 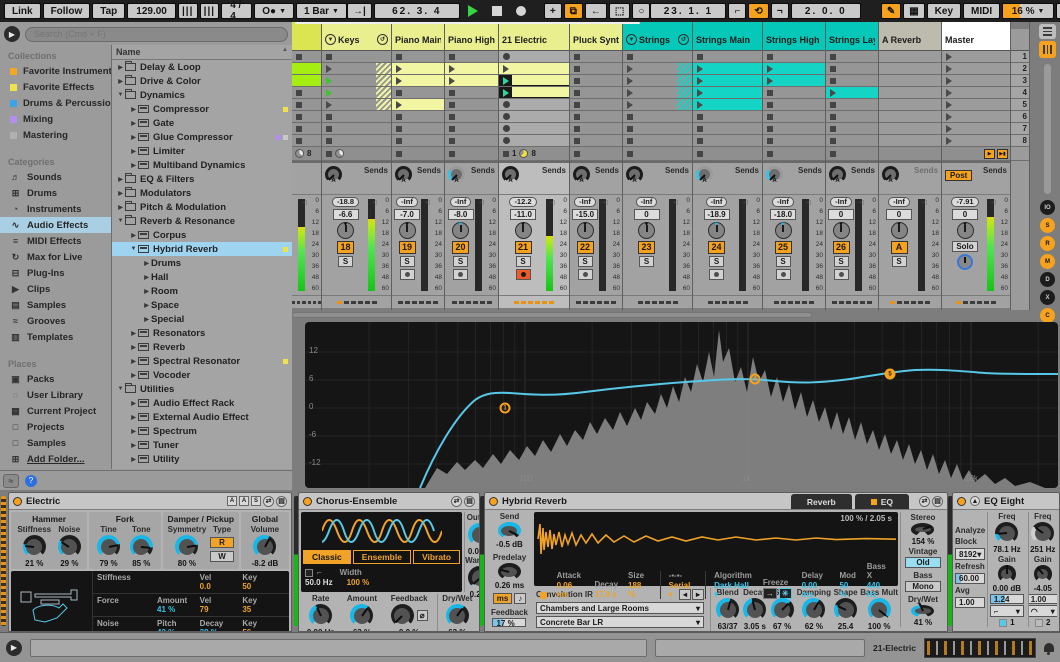 I want to click on tree-item: ▶ Multiband Dynamics, so click(x=202, y=165).